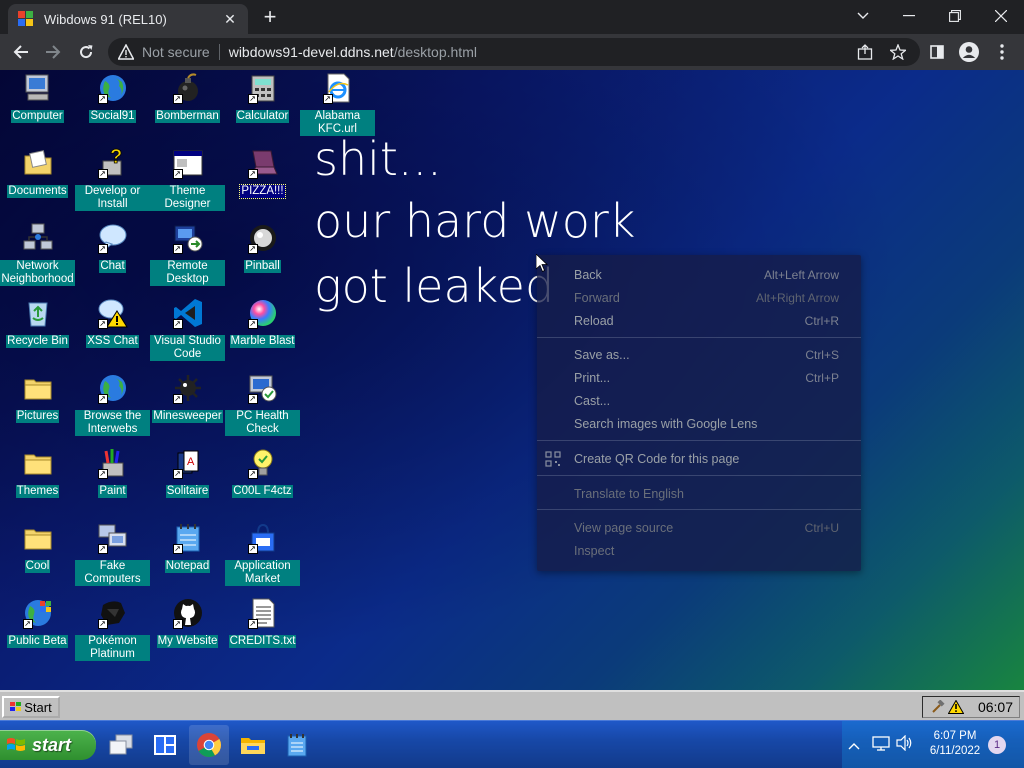 Image resolution: width=1024 pixels, height=768 pixels. Describe the element at coordinates (699, 493) in the screenshot. I see `ctx-translate: Translate to English` at that location.